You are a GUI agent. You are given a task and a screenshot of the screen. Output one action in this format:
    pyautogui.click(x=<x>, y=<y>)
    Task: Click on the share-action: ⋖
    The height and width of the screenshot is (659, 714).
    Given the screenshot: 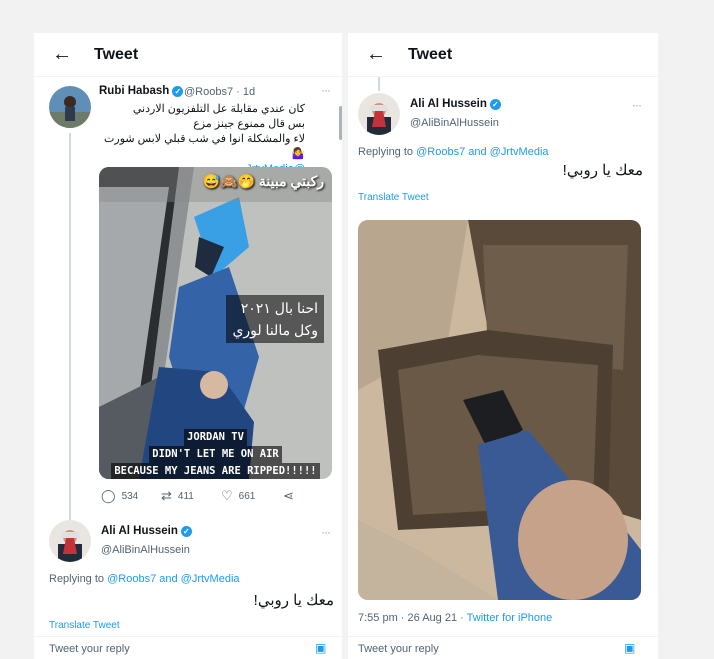 What is the action you would take?
    pyautogui.click(x=288, y=496)
    